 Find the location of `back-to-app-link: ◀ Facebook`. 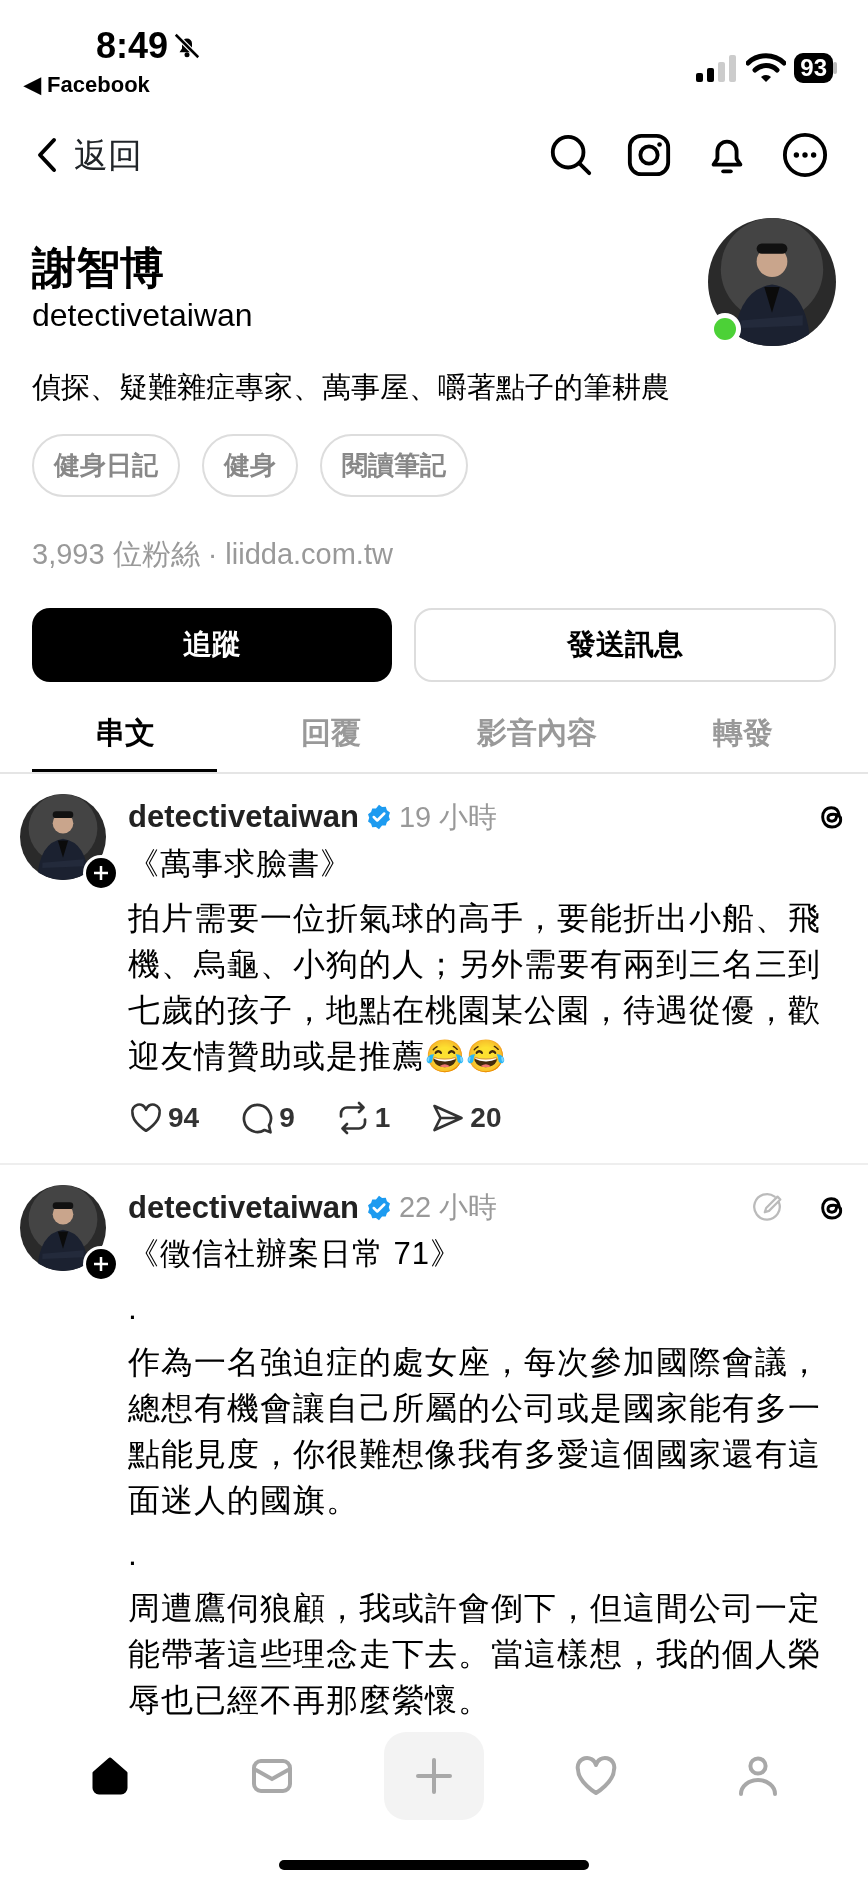

back-to-app-link: ◀ Facebook is located at coordinates (87, 84).